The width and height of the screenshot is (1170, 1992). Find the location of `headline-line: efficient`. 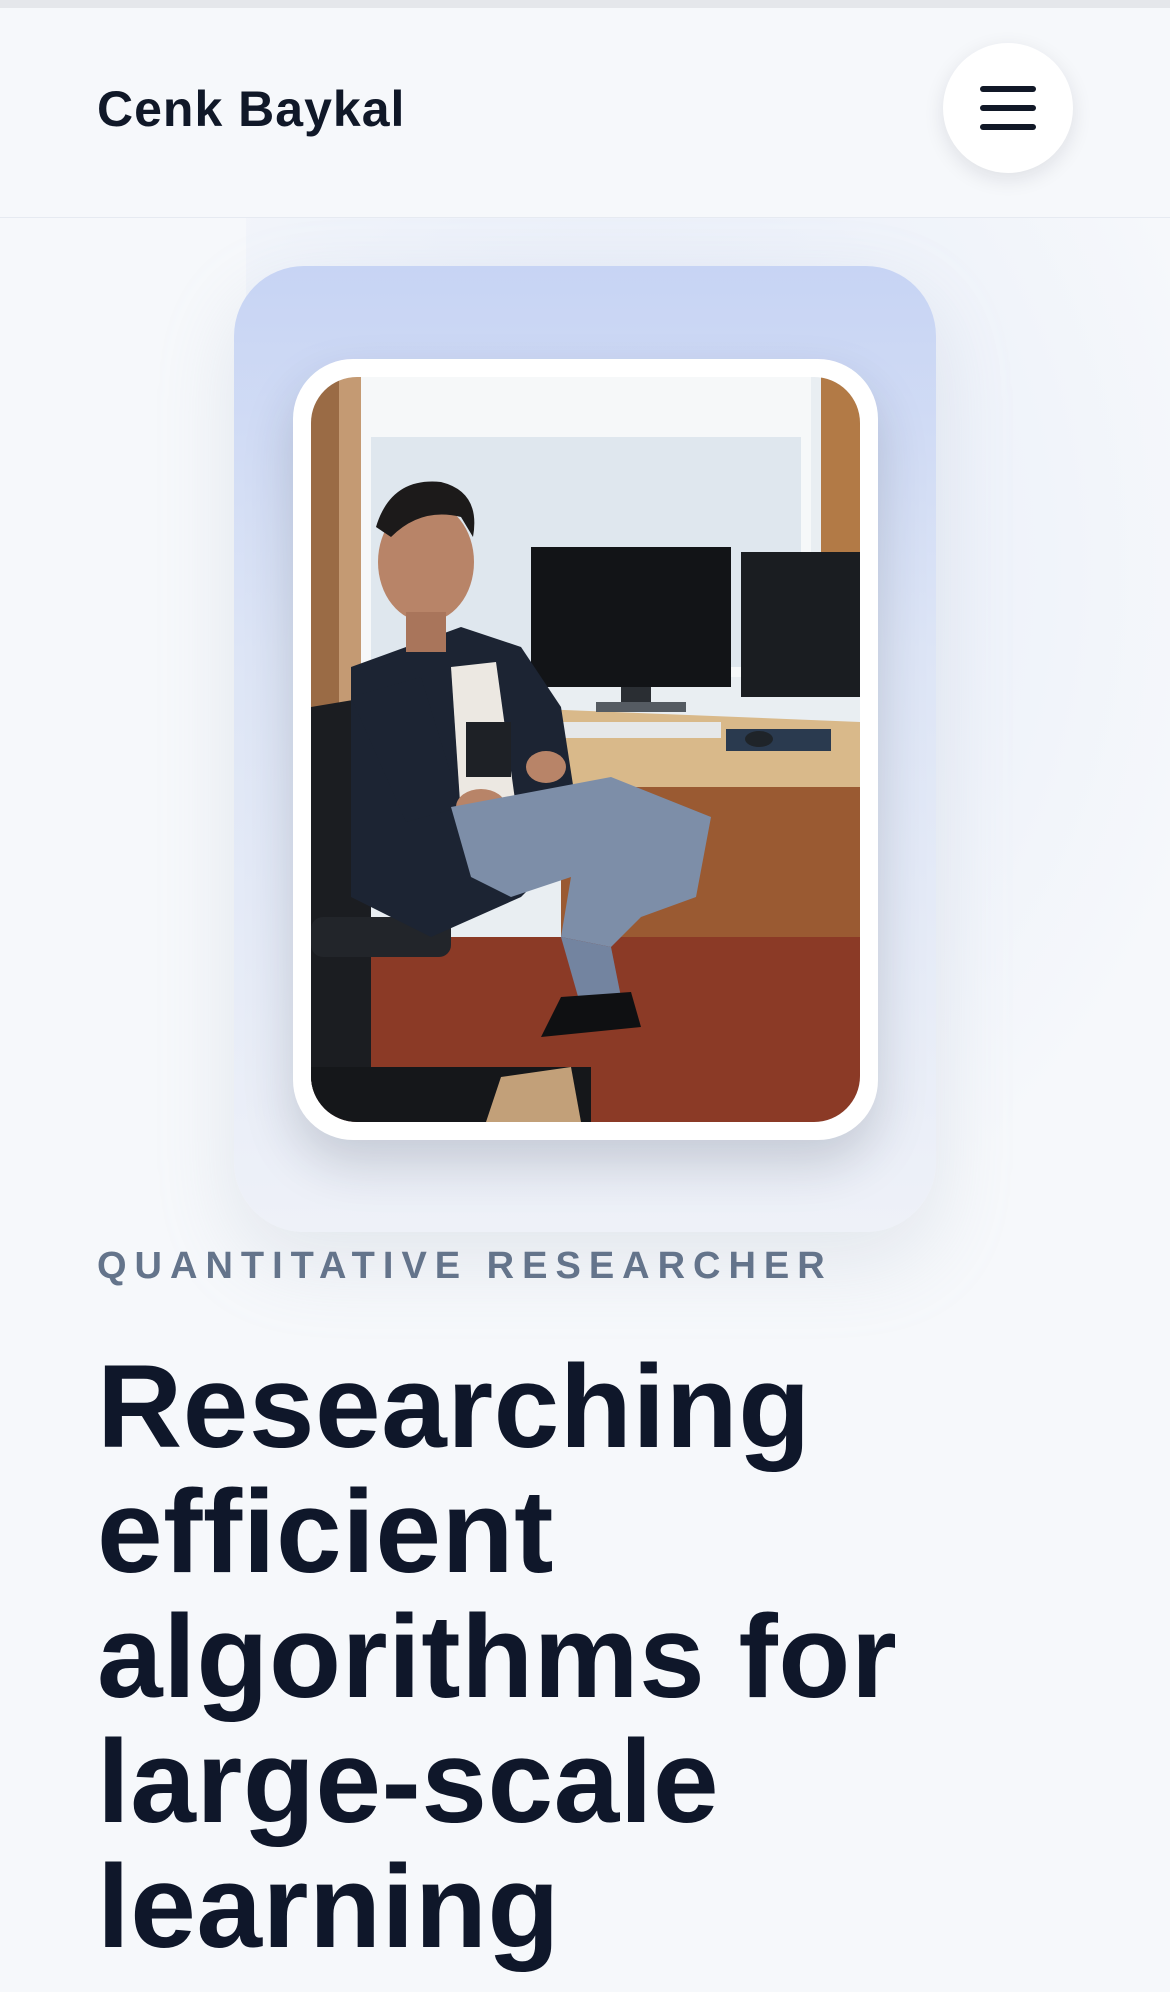

headline-line: efficient is located at coordinates (325, 1532).